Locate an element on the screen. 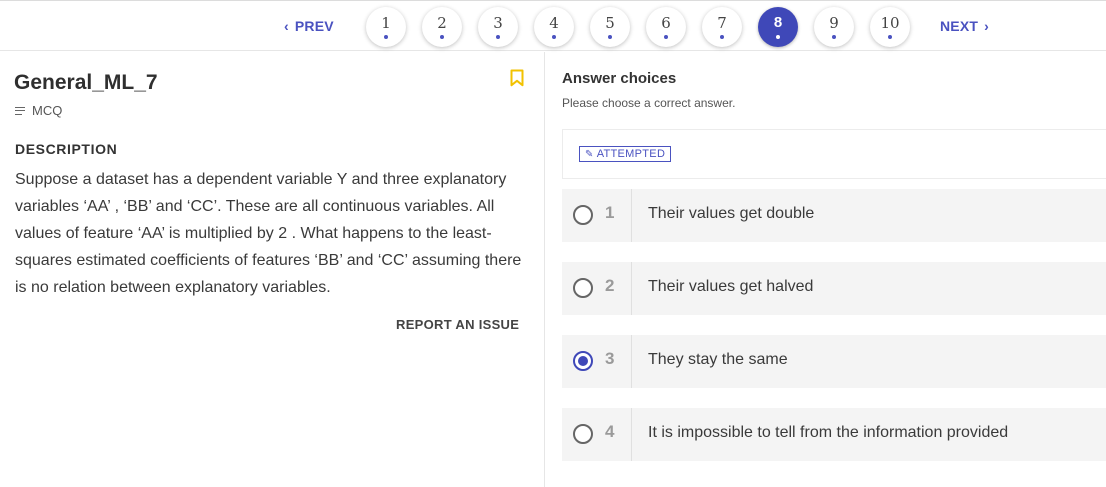 The width and height of the screenshot is (1106, 487). answer-choice-3: 3 They stay the same is located at coordinates (834, 361).